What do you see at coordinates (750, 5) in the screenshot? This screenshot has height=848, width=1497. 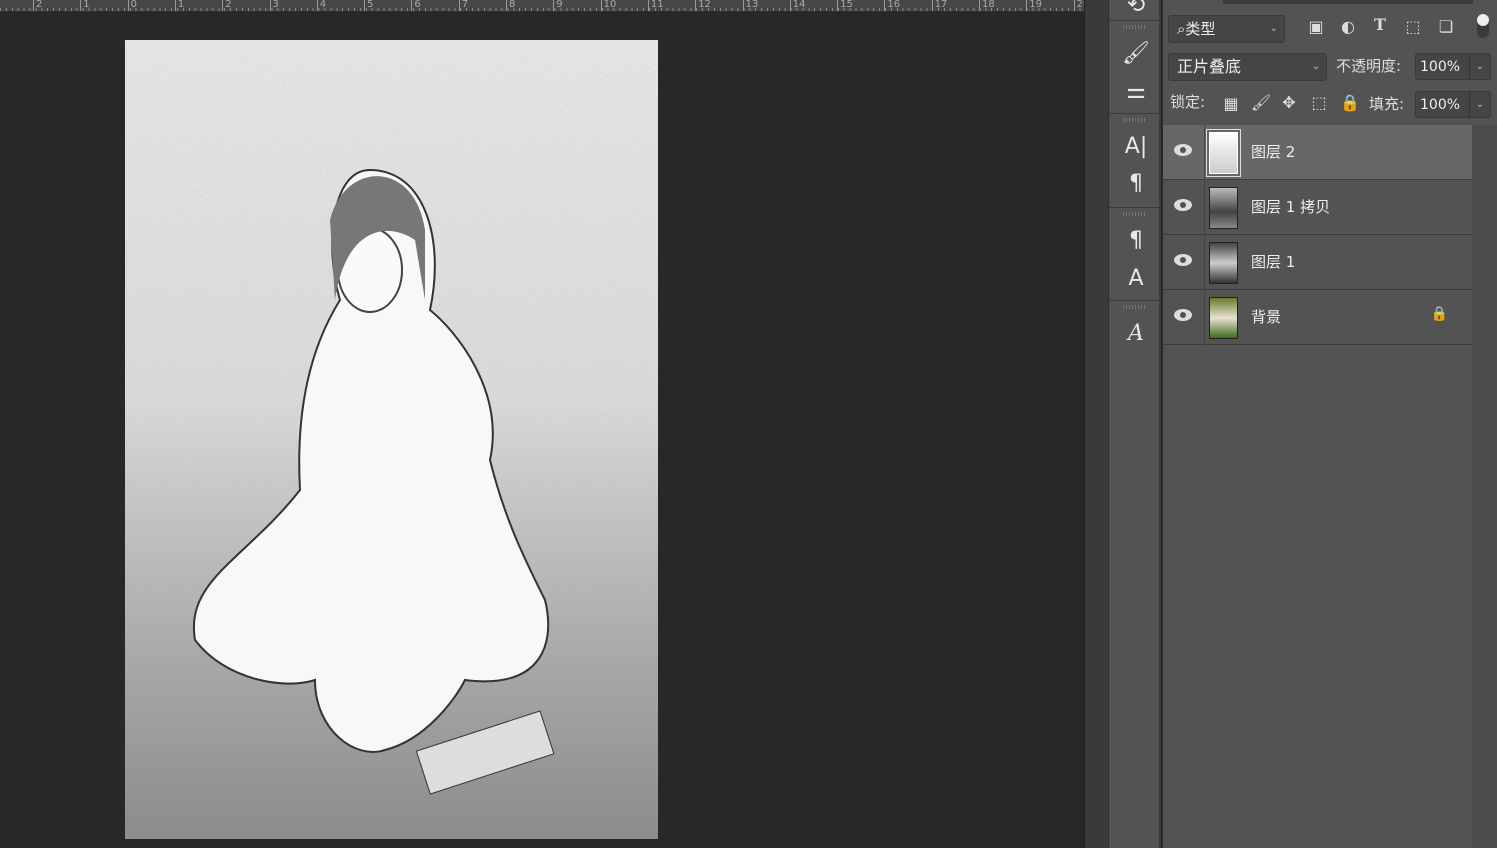 I see `ruler-label: 13` at bounding box center [750, 5].